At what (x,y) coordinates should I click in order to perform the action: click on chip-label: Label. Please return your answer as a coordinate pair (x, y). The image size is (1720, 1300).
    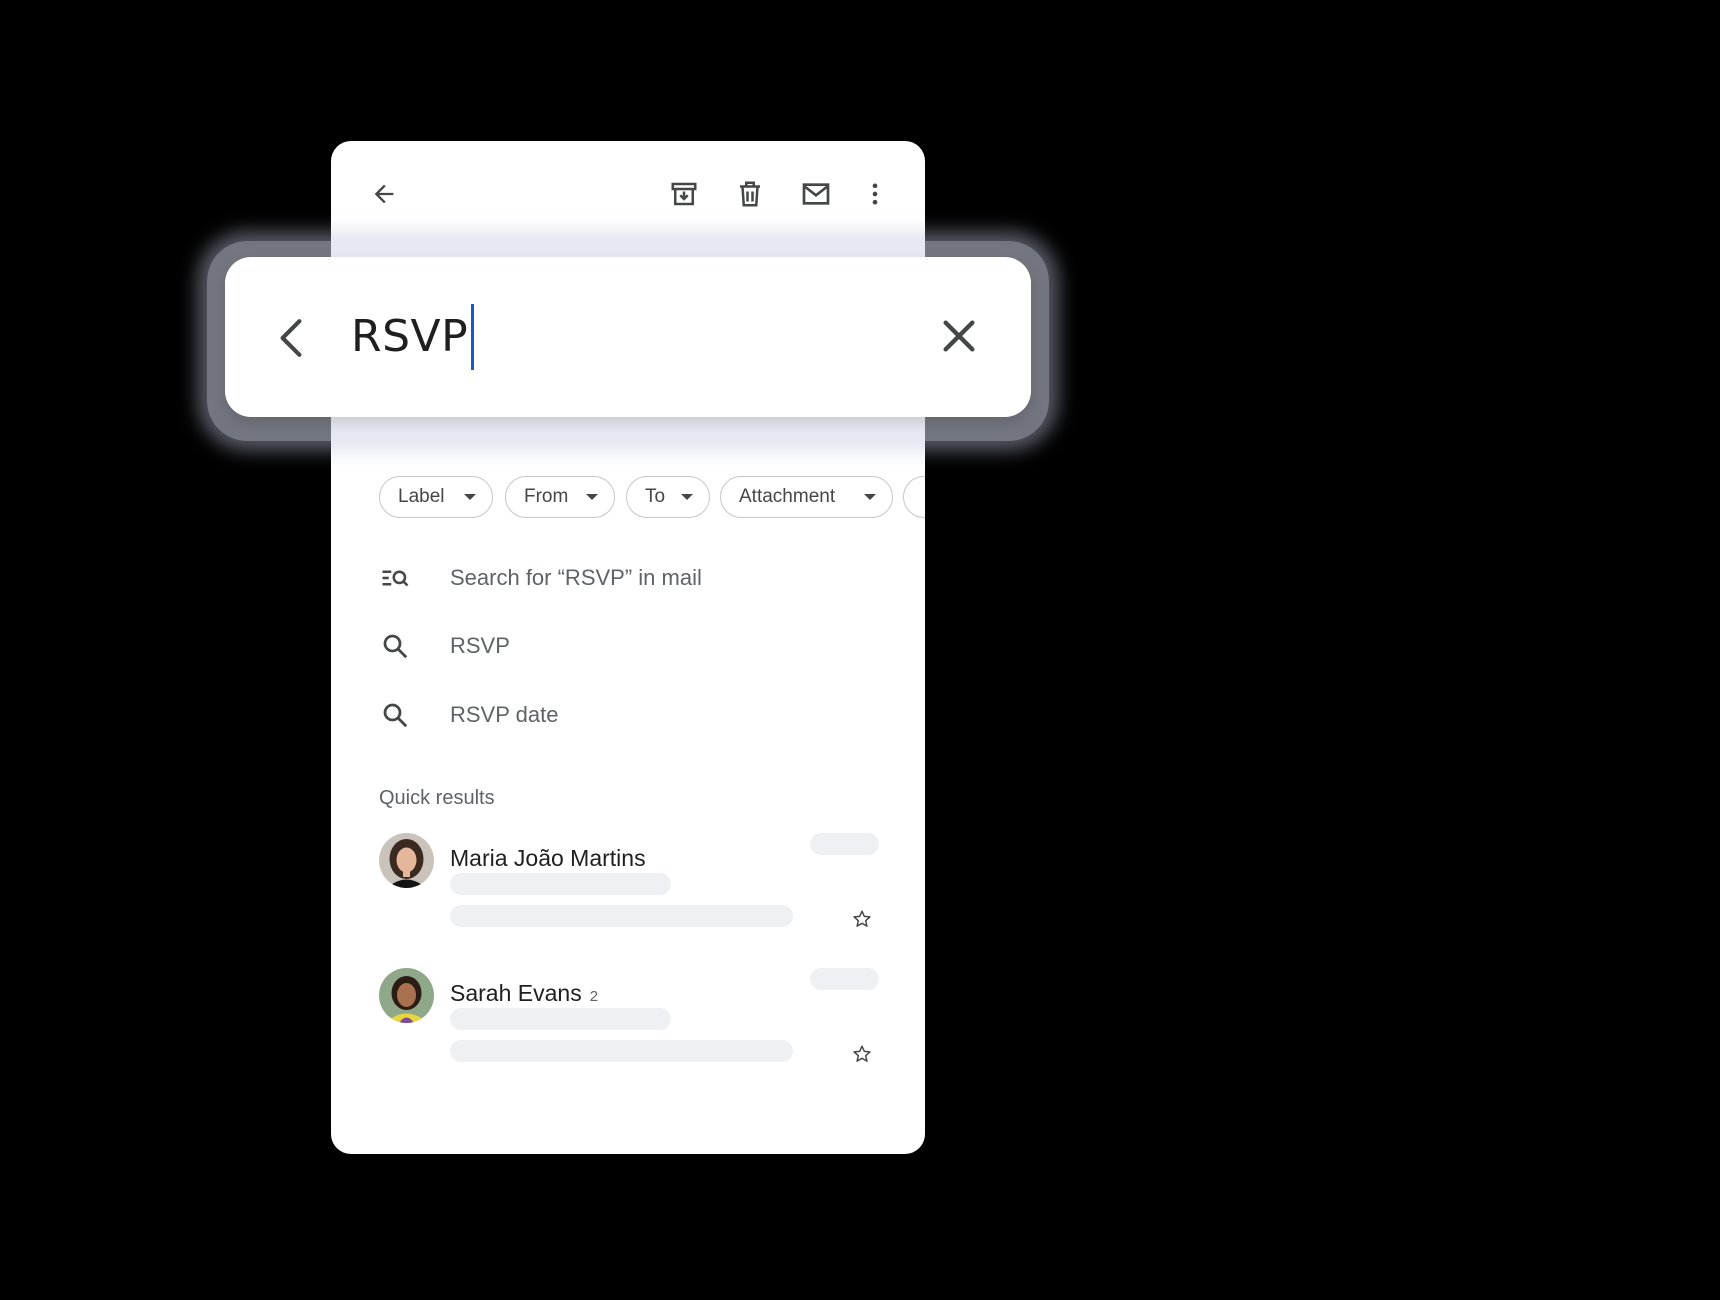
    Looking at the image, I should click on (436, 497).